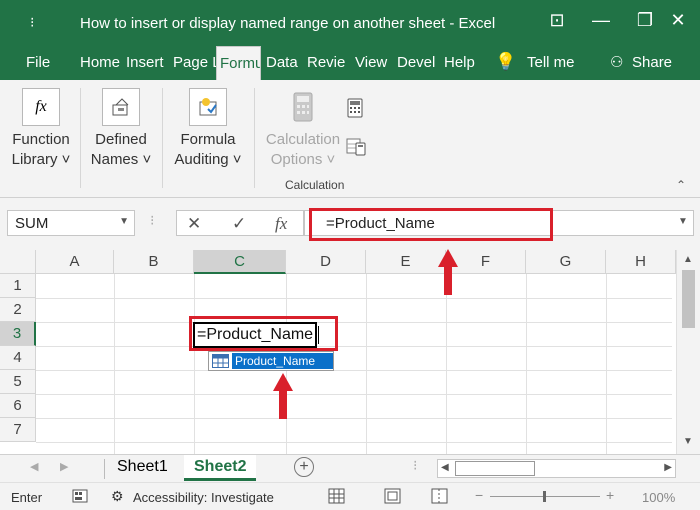 This screenshot has height=510, width=700. I want to click on zoom-in-icon: +, so click(610, 495).